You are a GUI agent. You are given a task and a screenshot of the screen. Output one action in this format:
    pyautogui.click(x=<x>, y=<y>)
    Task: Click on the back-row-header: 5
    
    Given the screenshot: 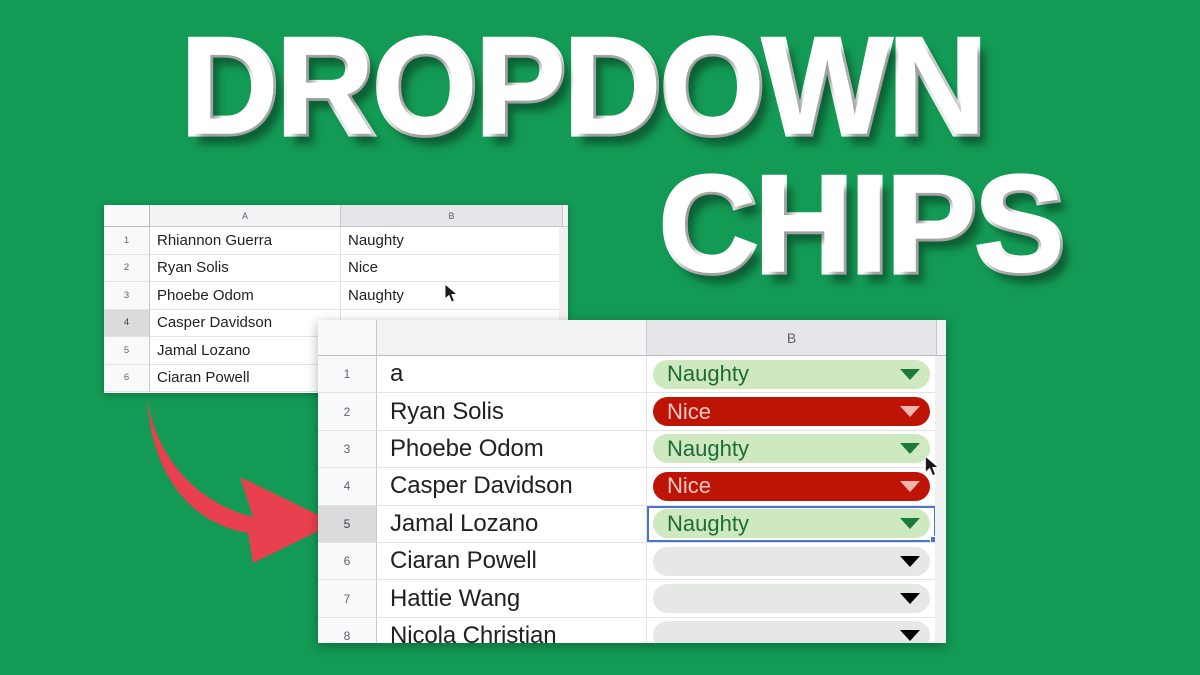 What is the action you would take?
    pyautogui.click(x=127, y=351)
    